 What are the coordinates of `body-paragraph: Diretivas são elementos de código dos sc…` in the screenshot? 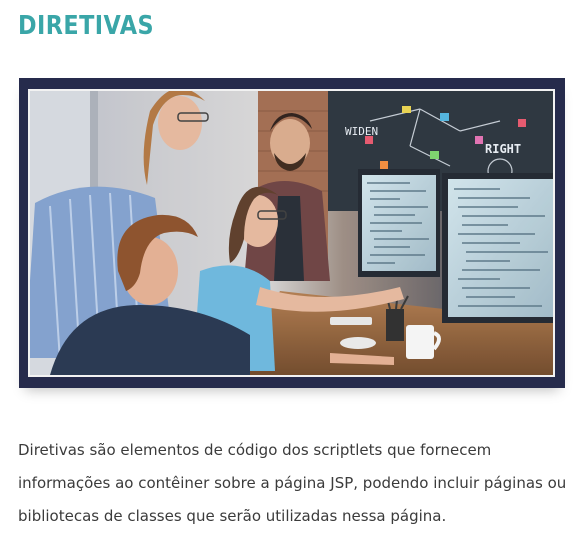 It's located at (292, 483).